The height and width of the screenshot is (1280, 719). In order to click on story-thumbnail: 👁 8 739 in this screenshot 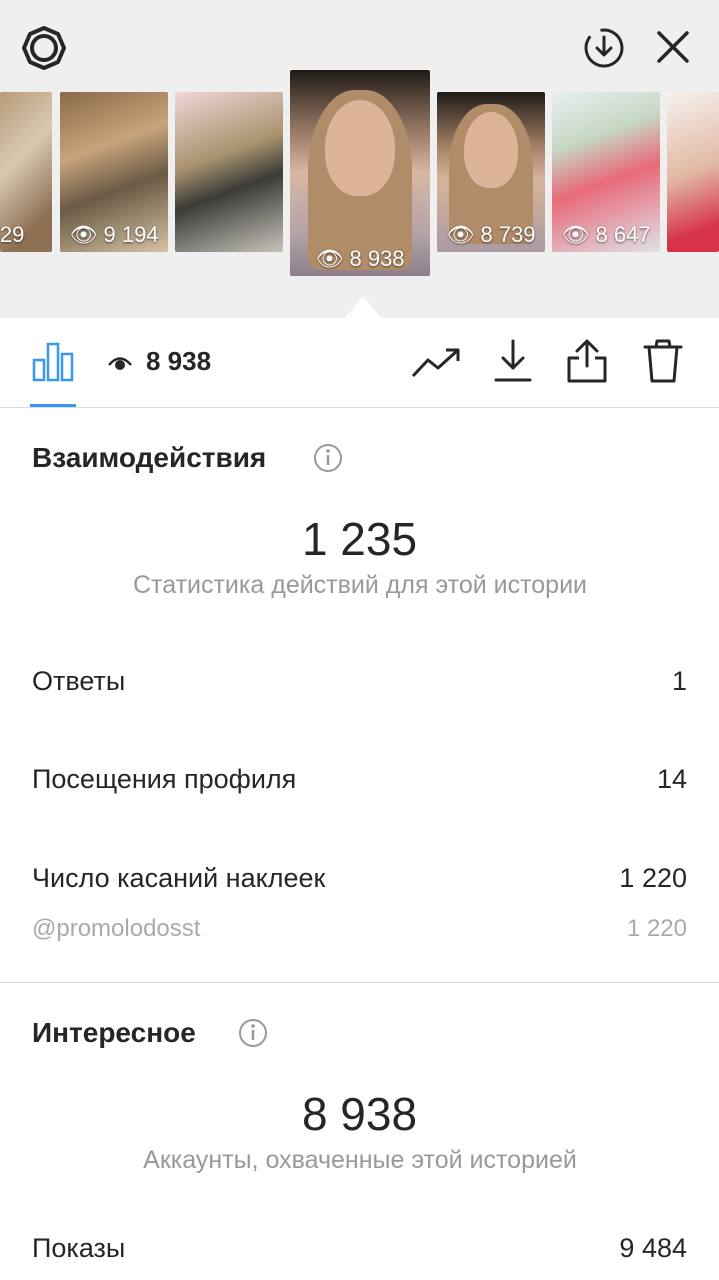, I will do `click(491, 172)`.